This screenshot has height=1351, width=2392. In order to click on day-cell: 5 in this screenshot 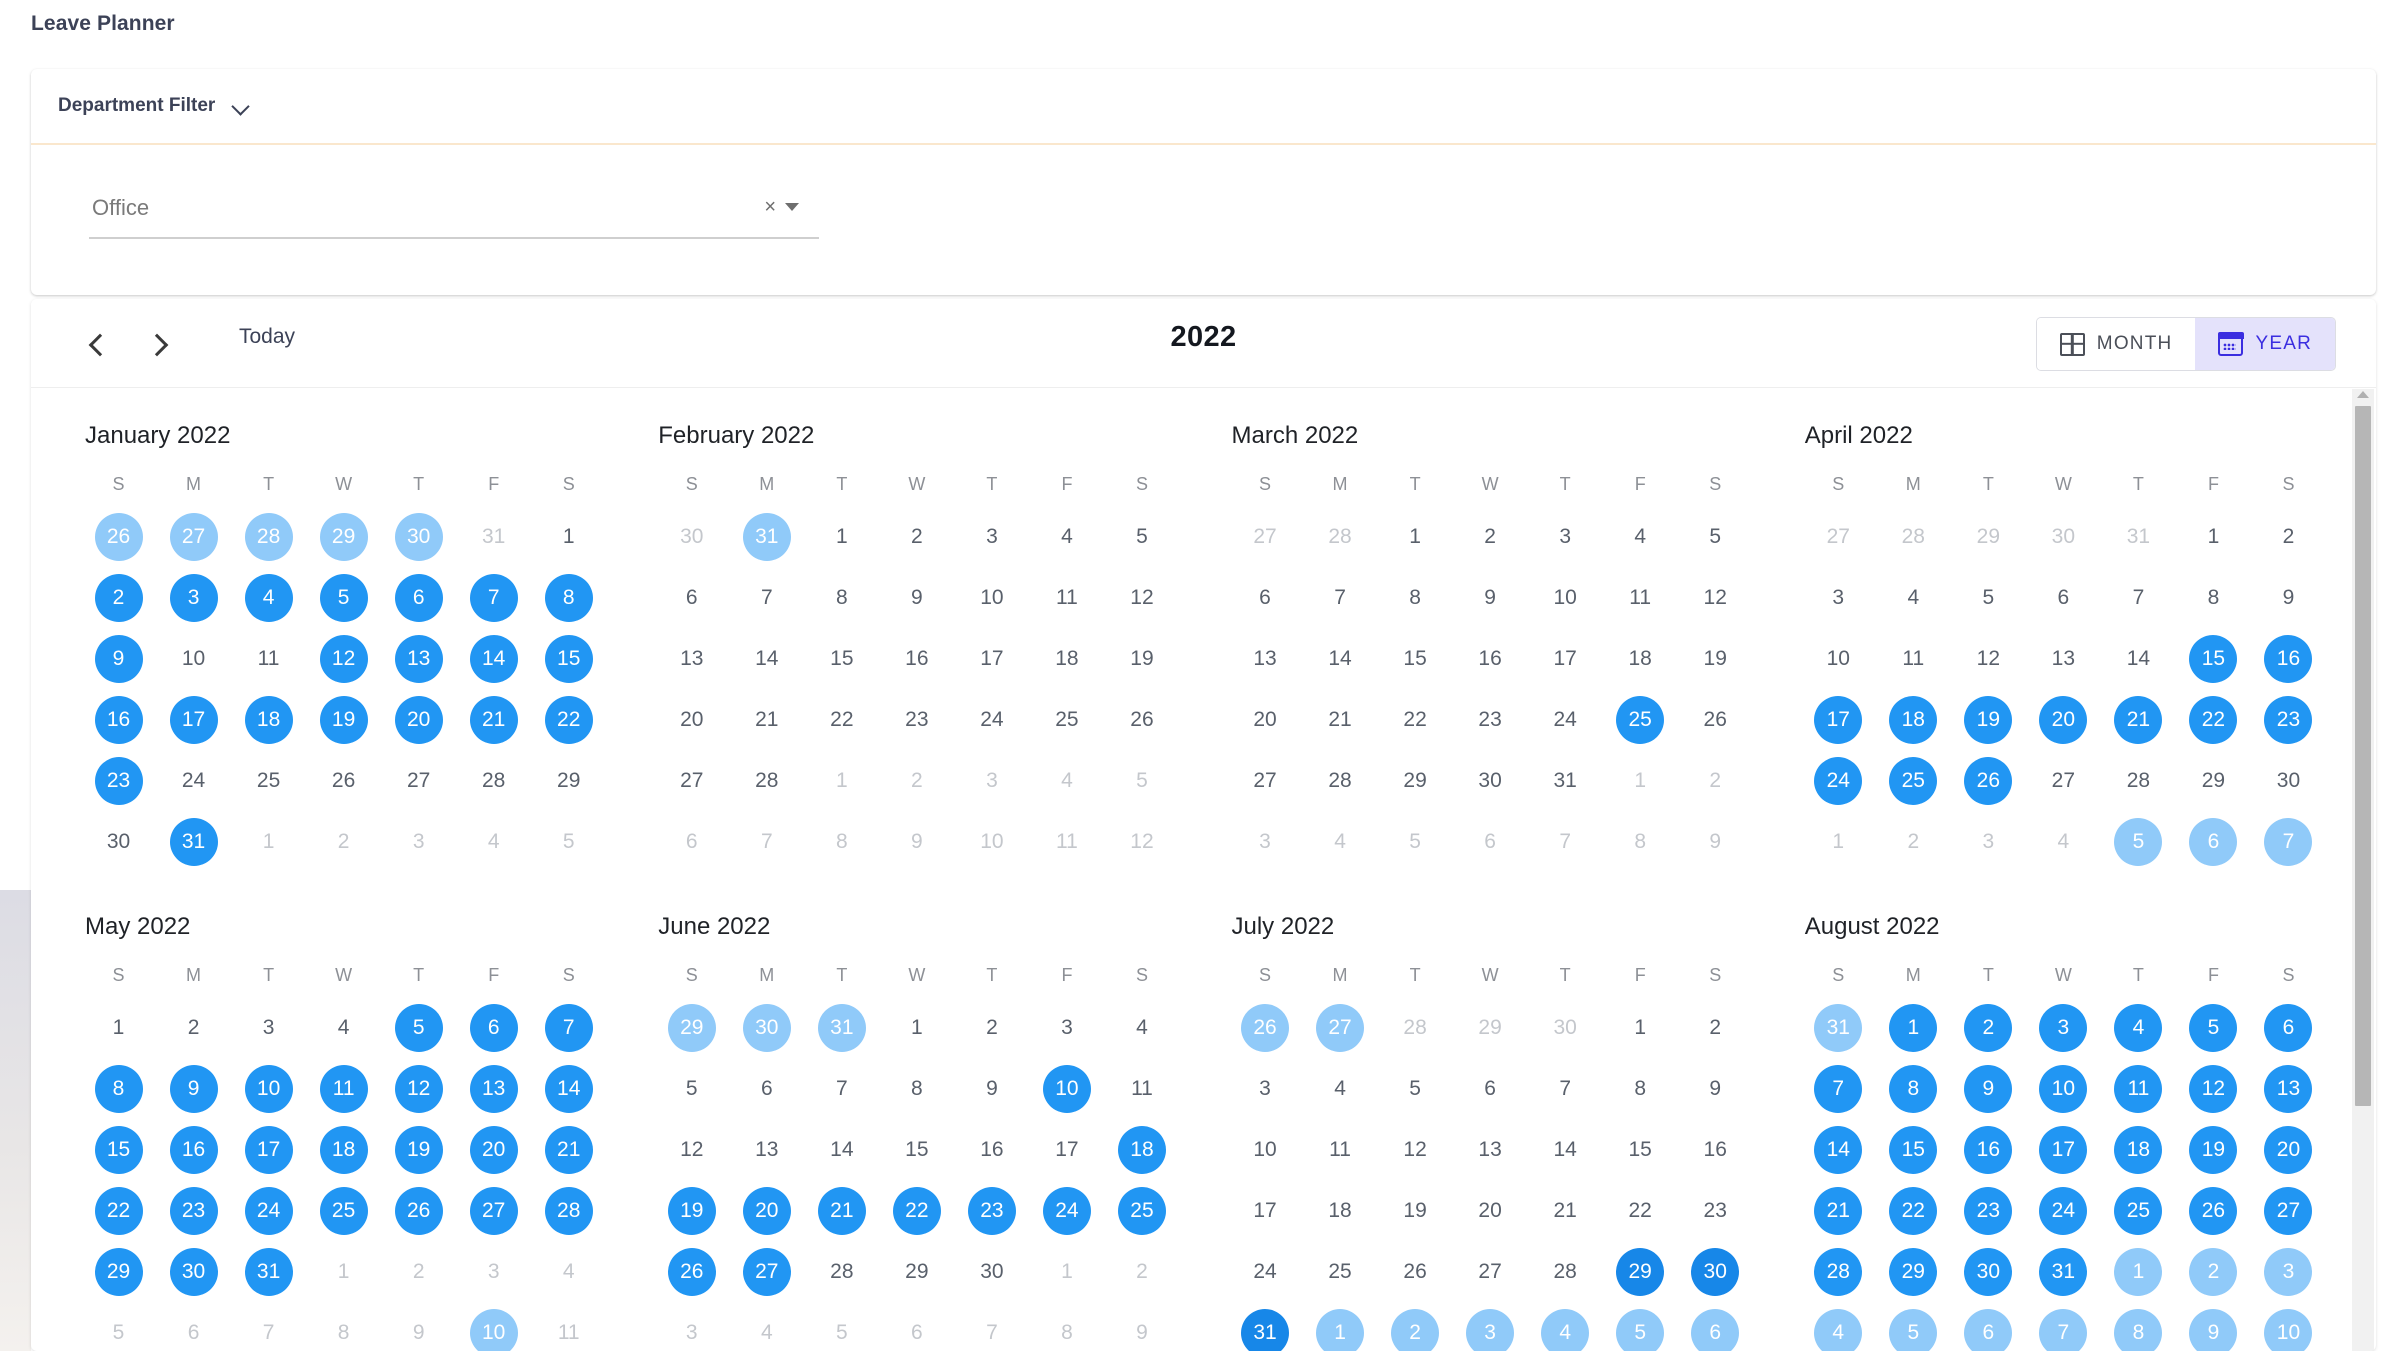, I will do `click(1988, 598)`.